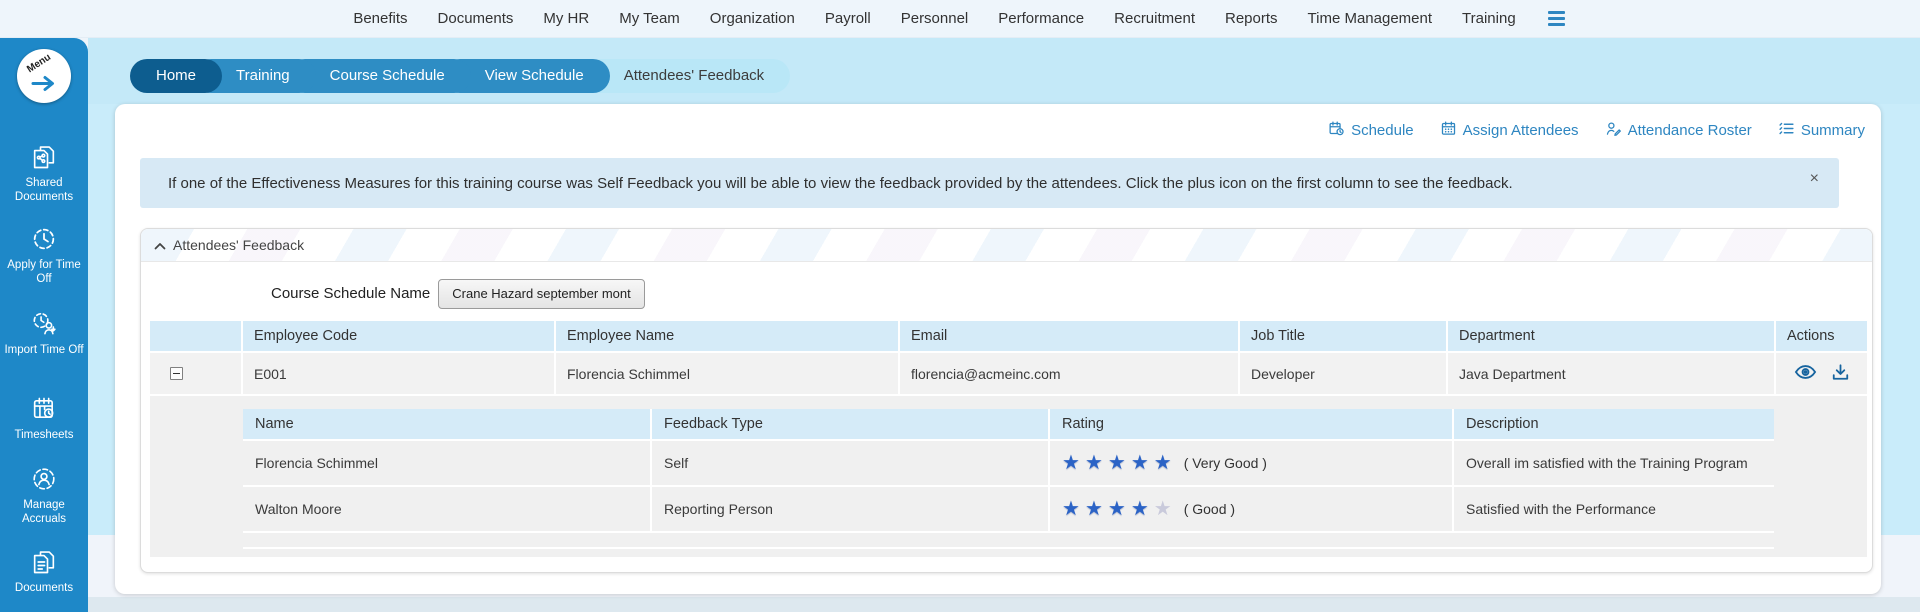  What do you see at coordinates (1342, 373) in the screenshot?
I see `cell-job-title: Developer` at bounding box center [1342, 373].